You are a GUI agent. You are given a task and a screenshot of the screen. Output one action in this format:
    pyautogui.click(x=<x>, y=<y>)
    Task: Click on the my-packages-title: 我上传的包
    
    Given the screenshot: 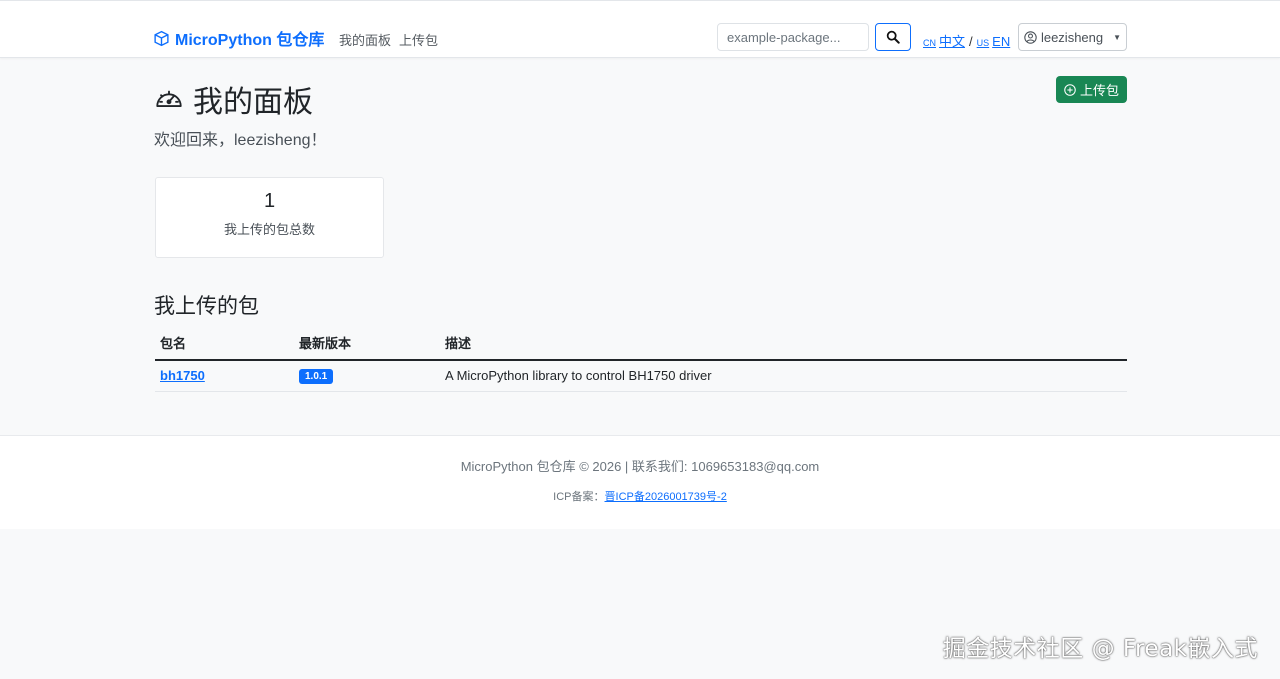 What is the action you would take?
    pyautogui.click(x=206, y=306)
    